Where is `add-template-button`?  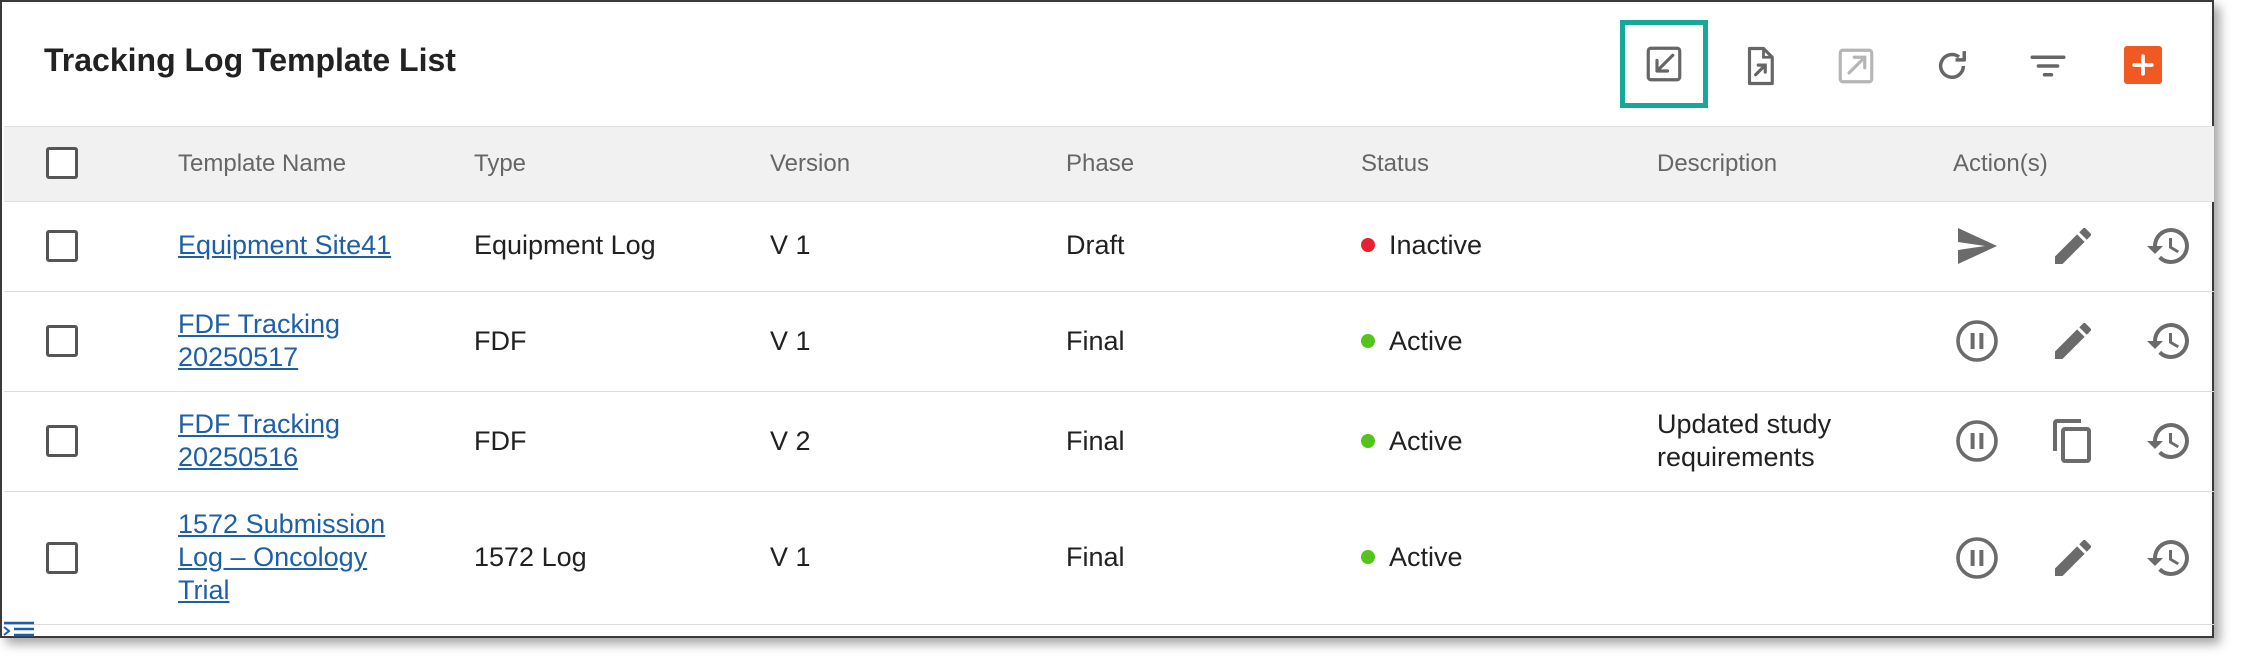 add-template-button is located at coordinates (2143, 65).